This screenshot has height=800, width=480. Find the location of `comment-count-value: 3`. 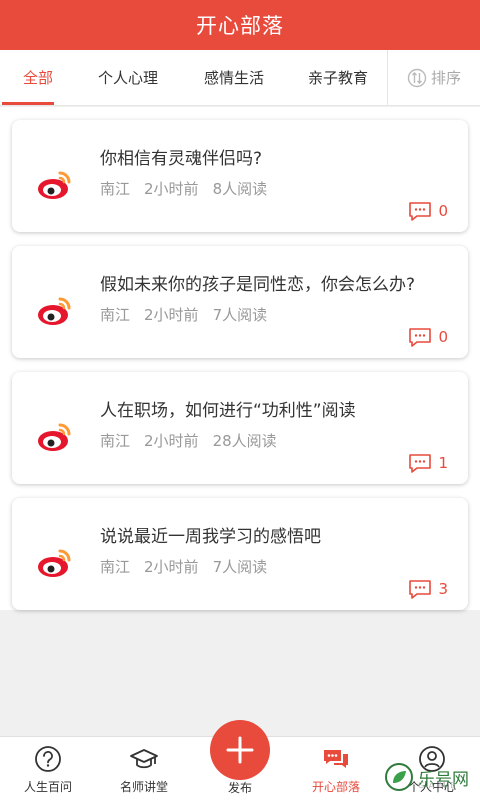

comment-count-value: 3 is located at coordinates (443, 589).